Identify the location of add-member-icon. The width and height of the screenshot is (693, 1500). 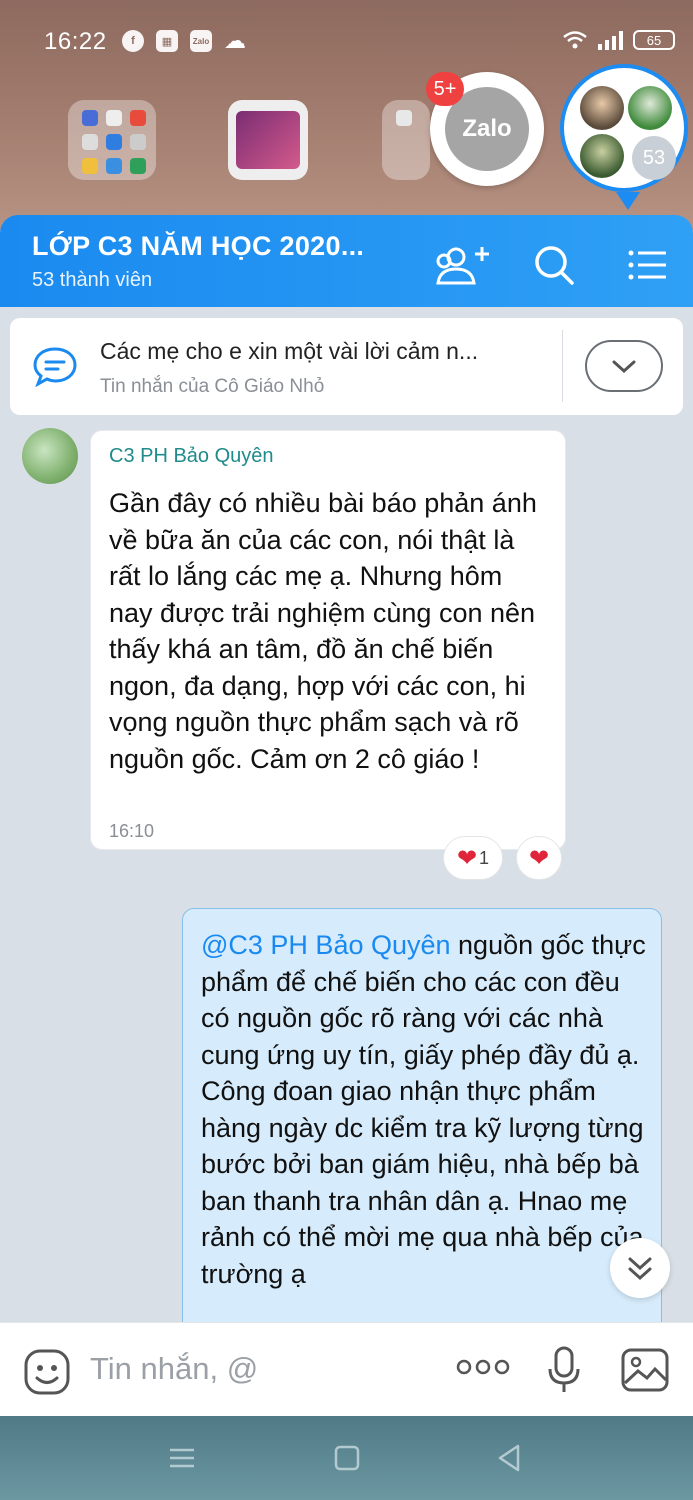
(463, 265).